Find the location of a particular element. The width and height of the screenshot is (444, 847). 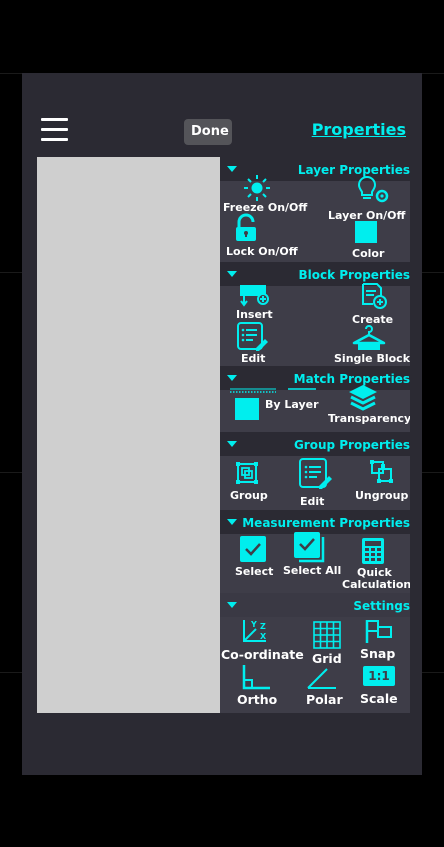

scale-icon-text: 1:1 is located at coordinates (379, 676).